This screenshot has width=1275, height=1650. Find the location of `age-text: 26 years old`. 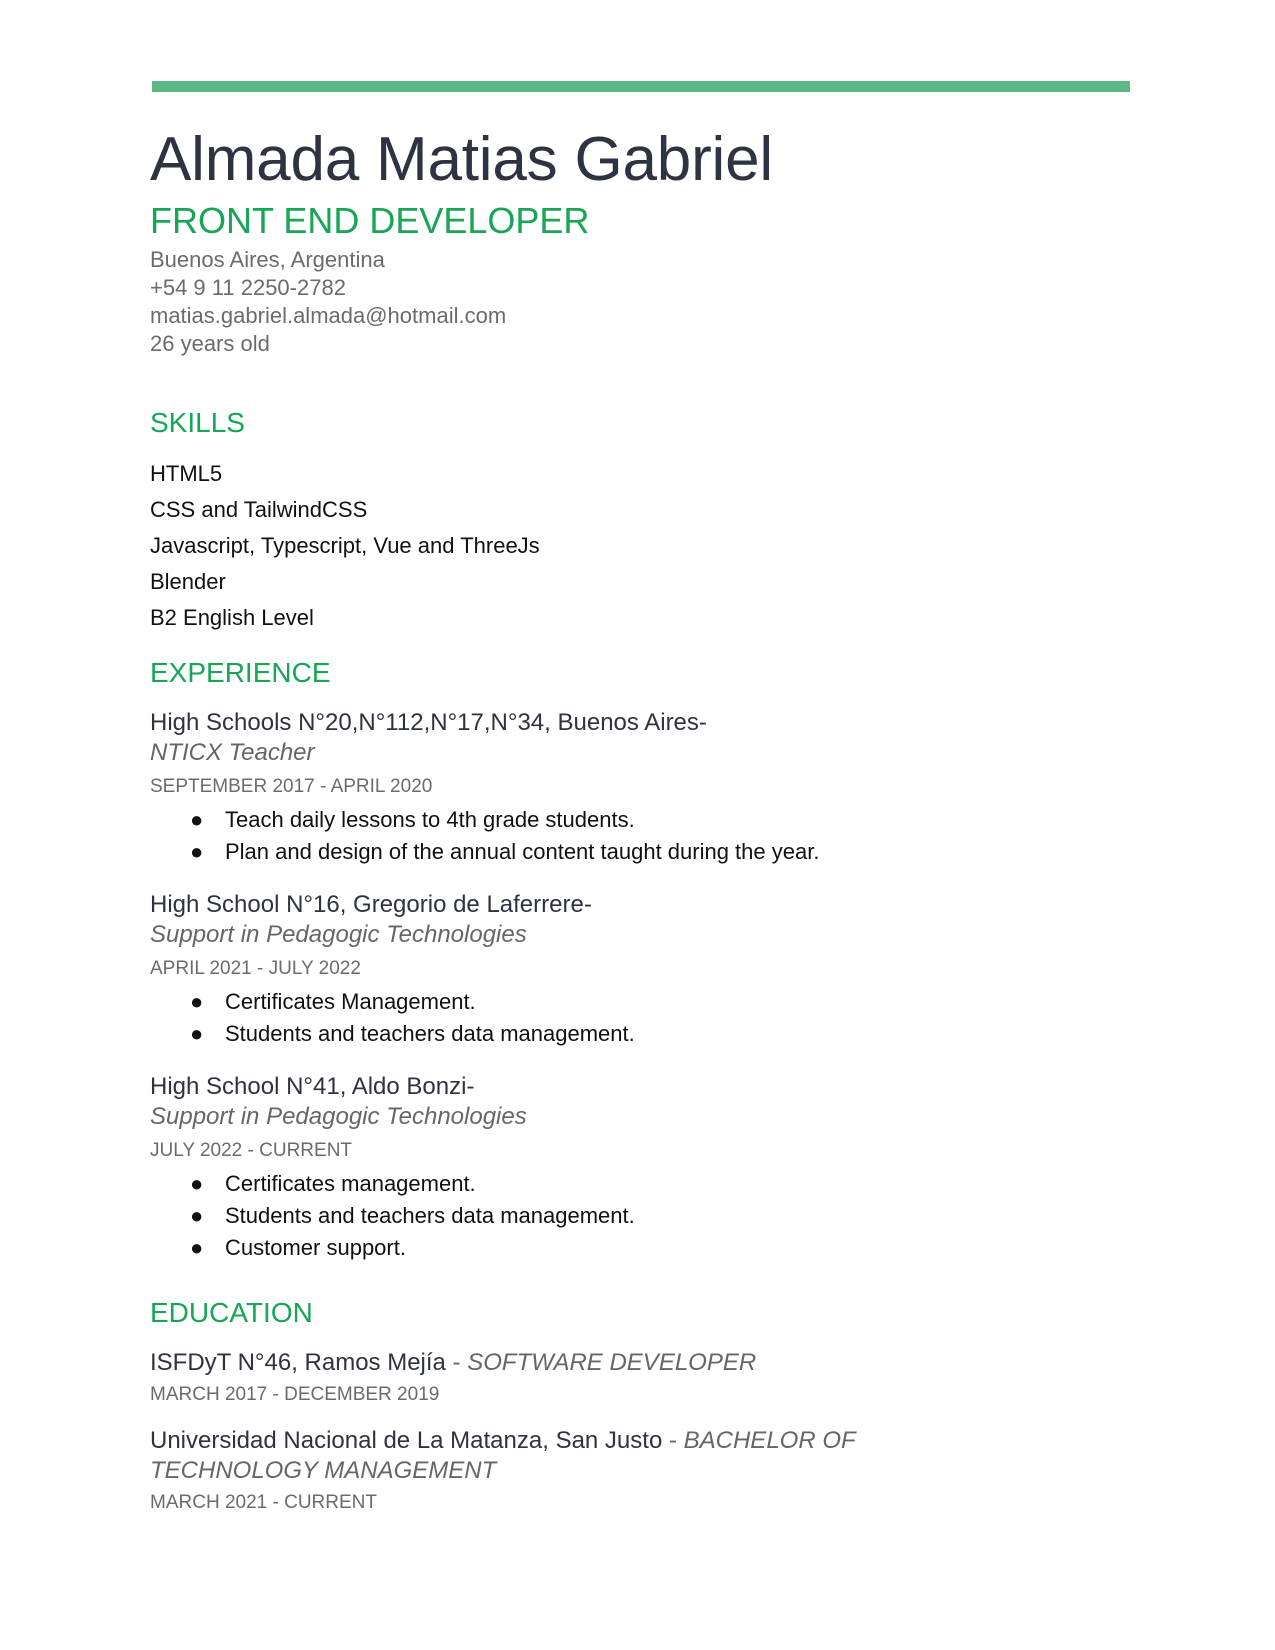

age-text: 26 years old is located at coordinates (210, 343).